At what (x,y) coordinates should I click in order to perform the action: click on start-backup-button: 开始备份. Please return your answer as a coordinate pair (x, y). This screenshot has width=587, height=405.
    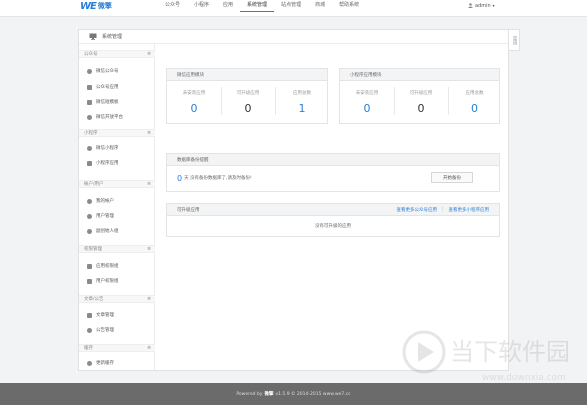
    Looking at the image, I should click on (452, 177).